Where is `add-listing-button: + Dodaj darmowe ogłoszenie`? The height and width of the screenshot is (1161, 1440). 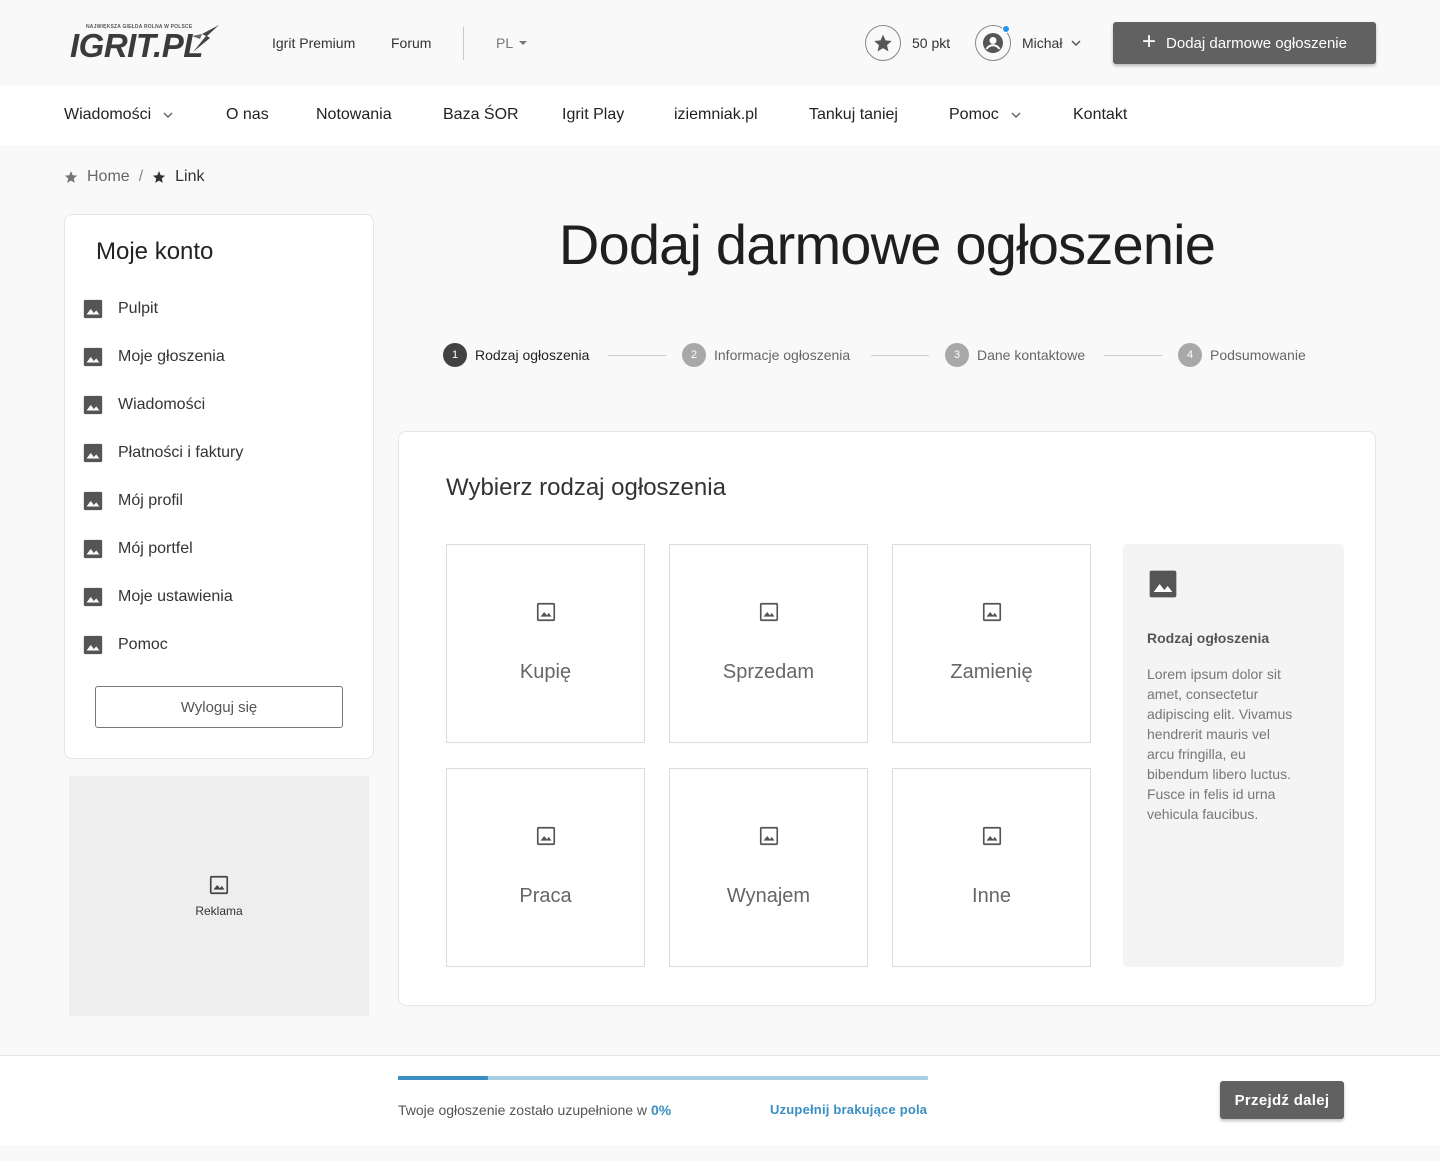
add-listing-button: + Dodaj darmowe ogłoszenie is located at coordinates (1244, 43).